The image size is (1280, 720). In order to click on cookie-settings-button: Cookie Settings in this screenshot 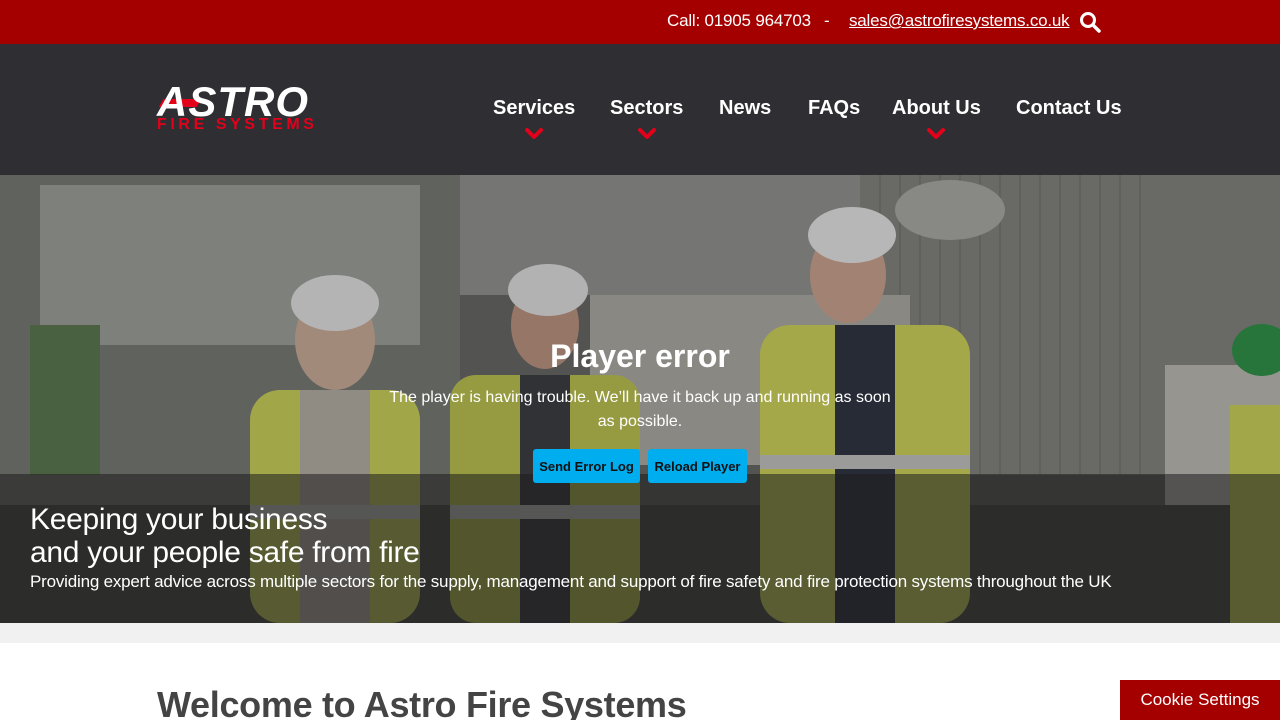, I will do `click(1200, 700)`.